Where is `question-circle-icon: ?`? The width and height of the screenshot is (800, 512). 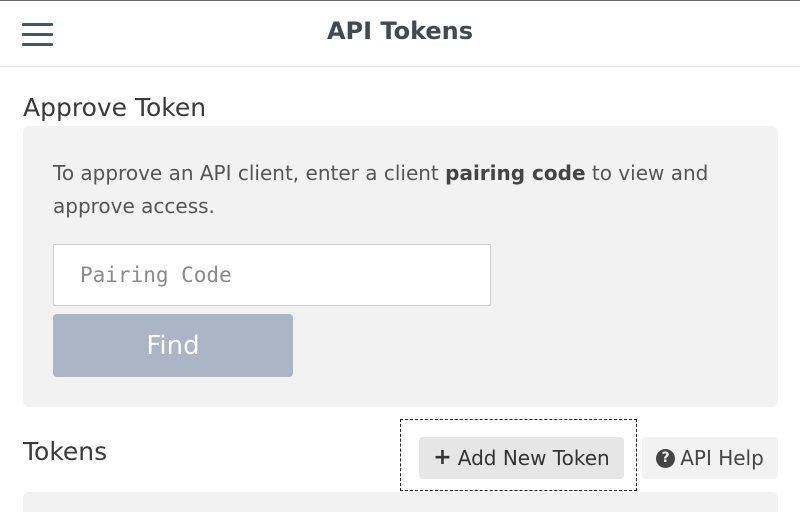
question-circle-icon: ? is located at coordinates (666, 458).